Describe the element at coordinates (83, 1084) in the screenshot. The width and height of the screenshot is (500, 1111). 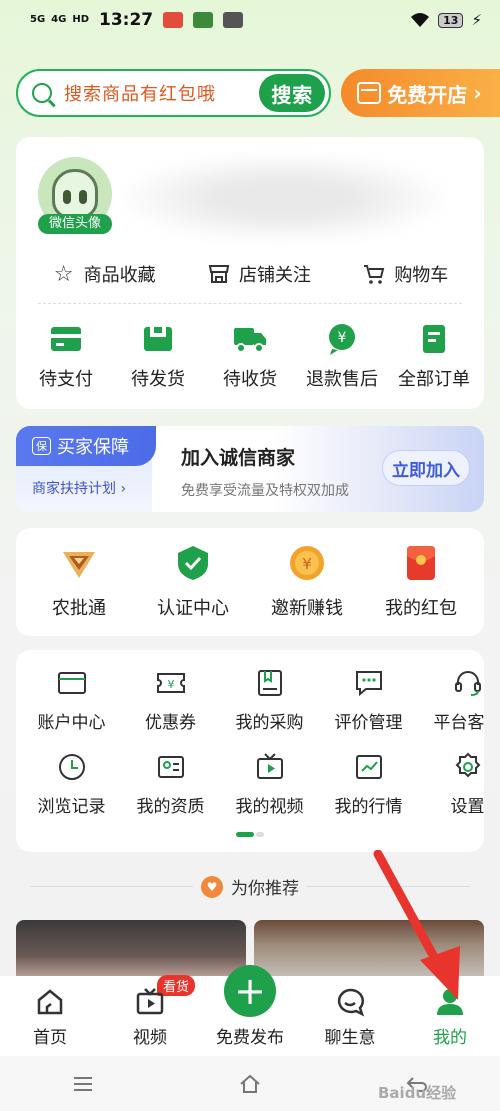
I see `menu-icon` at that location.